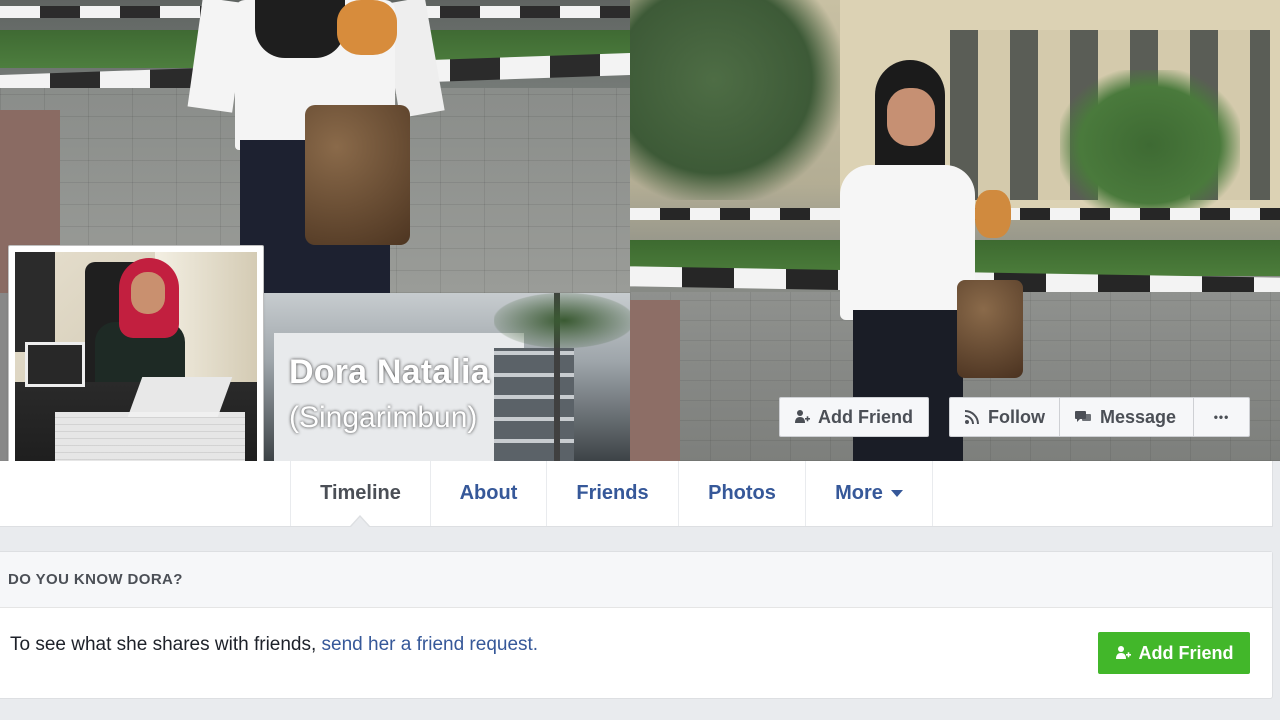 This screenshot has width=1280, height=720. I want to click on message-label: Message, so click(1138, 416).